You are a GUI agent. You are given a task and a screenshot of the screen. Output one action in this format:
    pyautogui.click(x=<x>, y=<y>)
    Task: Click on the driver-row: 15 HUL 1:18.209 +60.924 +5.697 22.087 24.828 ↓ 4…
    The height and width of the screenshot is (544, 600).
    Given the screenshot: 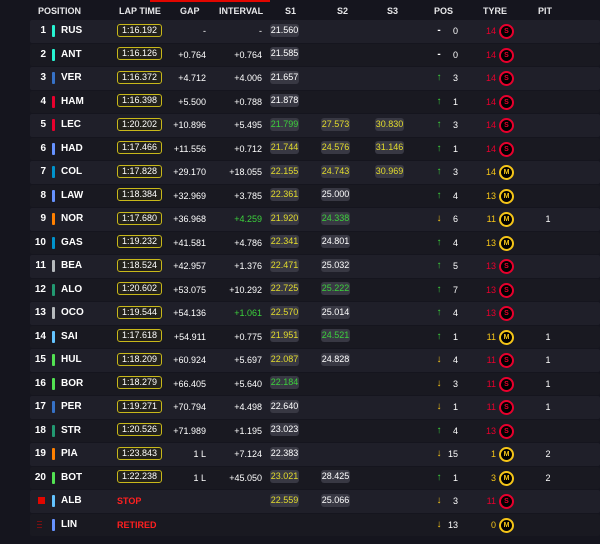 What is the action you would take?
    pyautogui.click(x=315, y=360)
    